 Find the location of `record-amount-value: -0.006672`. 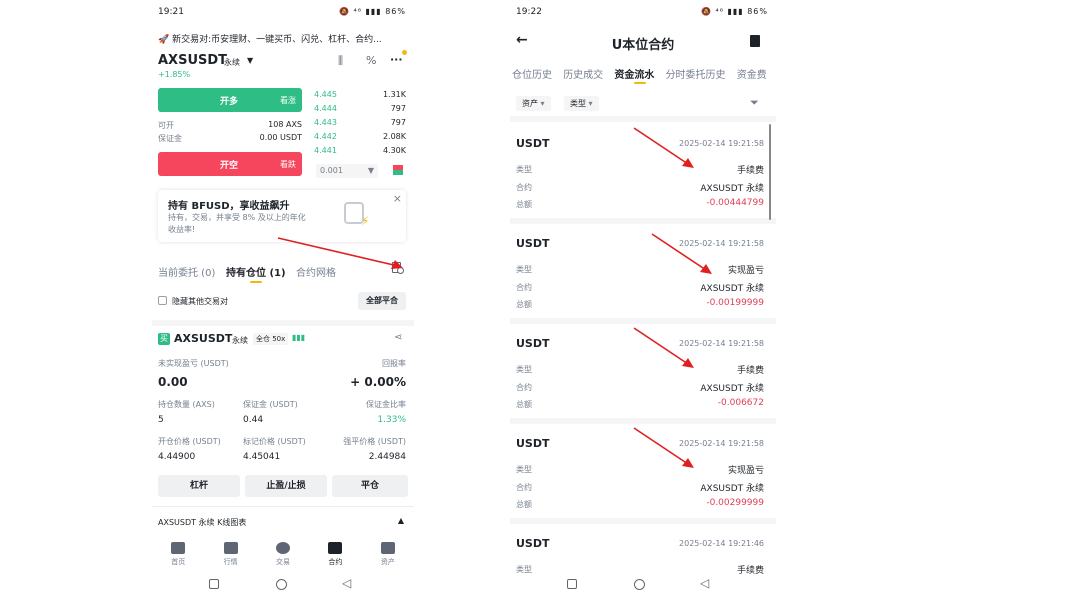

record-amount-value: -0.006672 is located at coordinates (740, 403).